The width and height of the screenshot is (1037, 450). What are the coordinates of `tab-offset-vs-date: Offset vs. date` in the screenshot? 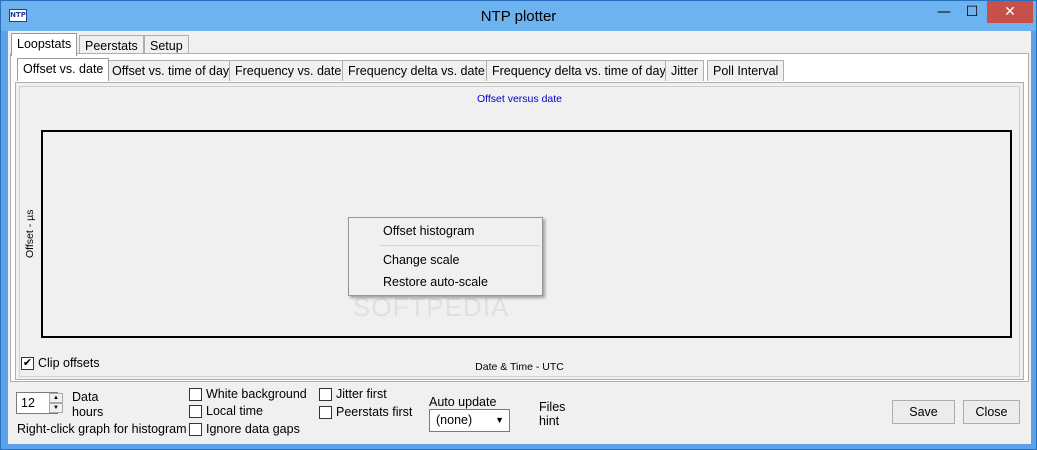 It's located at (63, 69).